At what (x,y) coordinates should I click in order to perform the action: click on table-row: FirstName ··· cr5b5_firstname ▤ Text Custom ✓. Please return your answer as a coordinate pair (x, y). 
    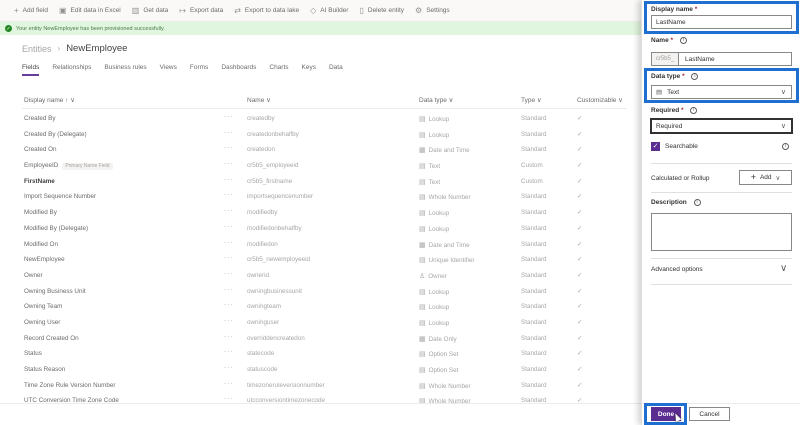
    Looking at the image, I should click on (320, 183).